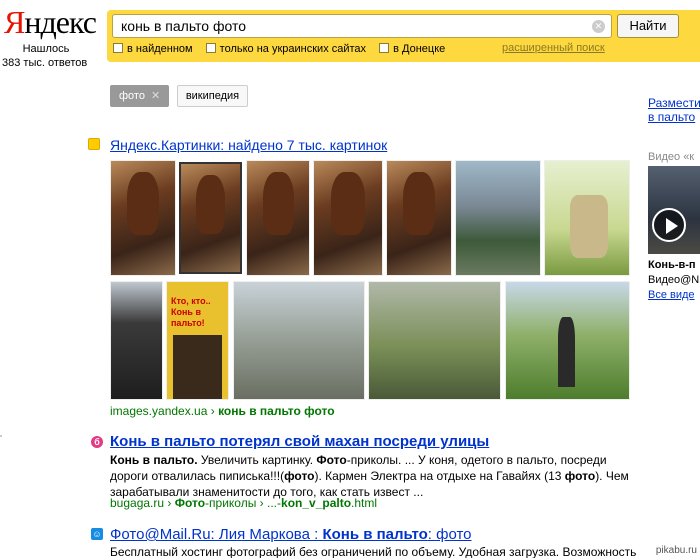 The image size is (700, 558). What do you see at coordinates (669, 225) in the screenshot?
I see `play-icon` at bounding box center [669, 225].